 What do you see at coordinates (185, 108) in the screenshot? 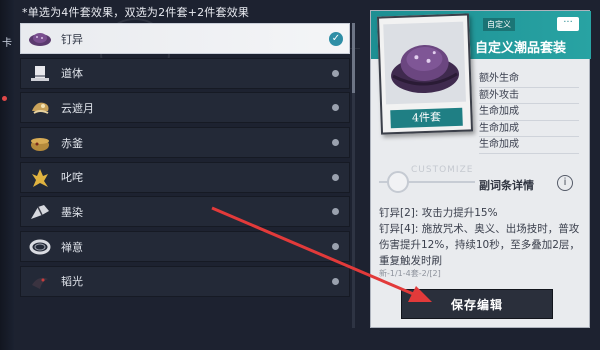
I see `set-row-yunzheyue: 云遮月` at bounding box center [185, 108].